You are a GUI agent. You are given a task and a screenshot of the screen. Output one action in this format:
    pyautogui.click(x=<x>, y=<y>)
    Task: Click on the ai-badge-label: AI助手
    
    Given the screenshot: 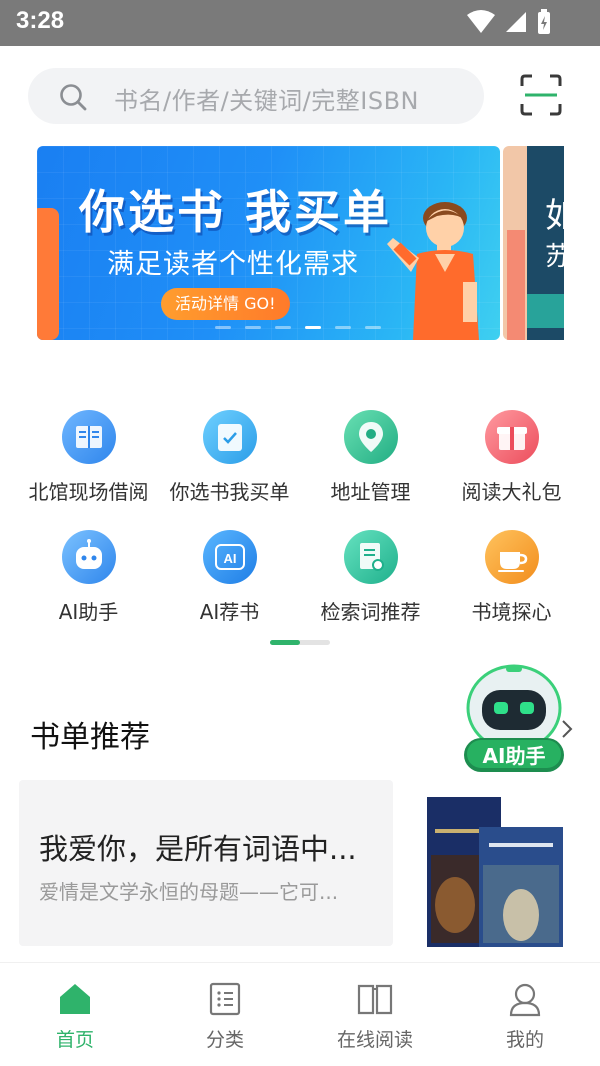 What is the action you would take?
    pyautogui.click(x=514, y=756)
    